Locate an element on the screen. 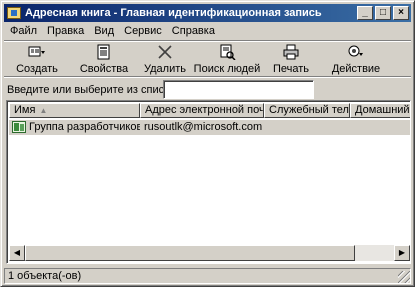 The image size is (415, 287). delete-button: Удалить is located at coordinates (165, 60).